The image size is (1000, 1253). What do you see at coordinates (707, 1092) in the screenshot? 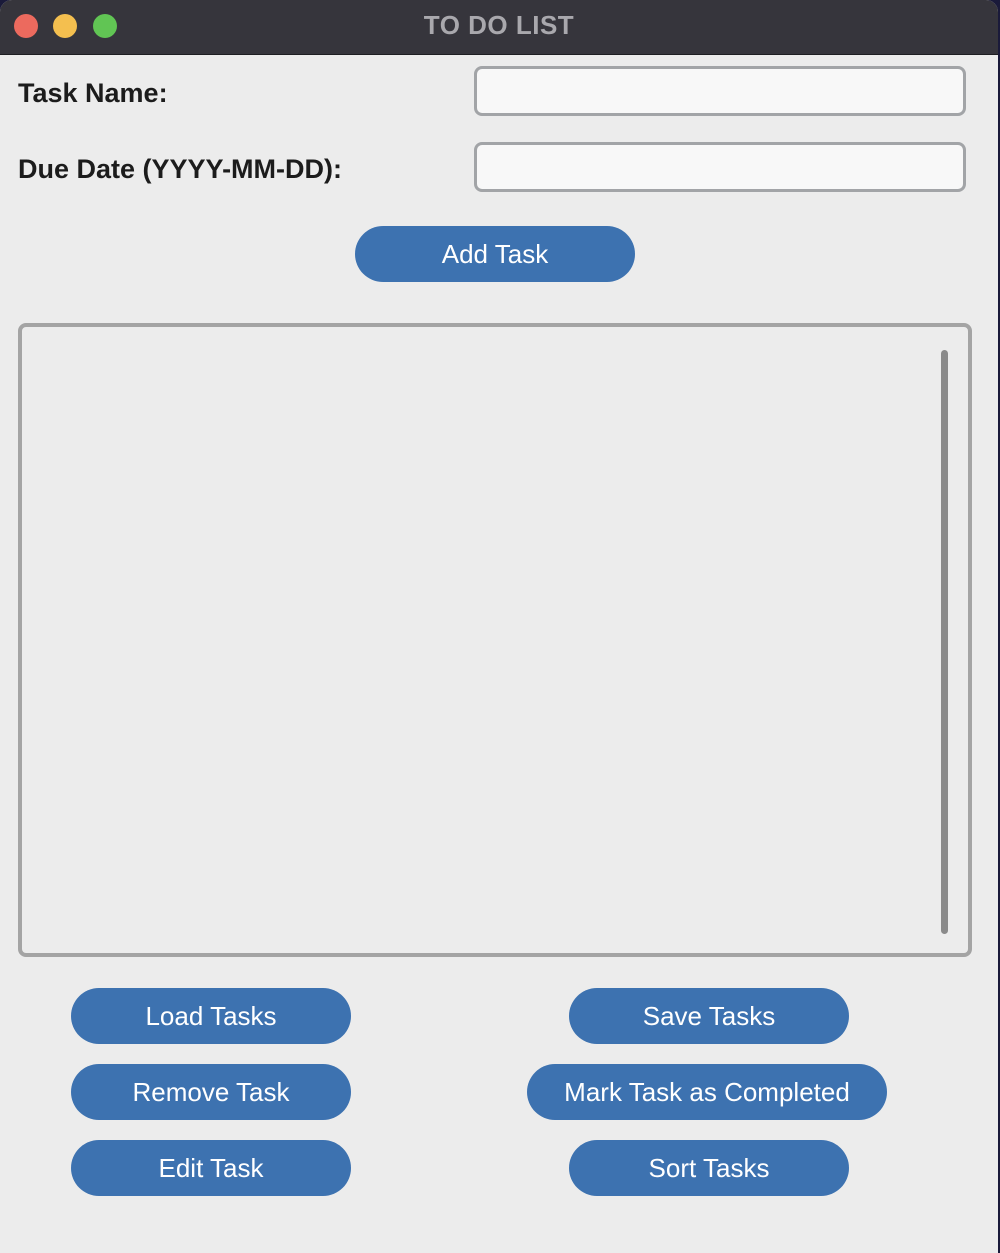
I see `mark-task-completed-button: Mark Task as Completed` at bounding box center [707, 1092].